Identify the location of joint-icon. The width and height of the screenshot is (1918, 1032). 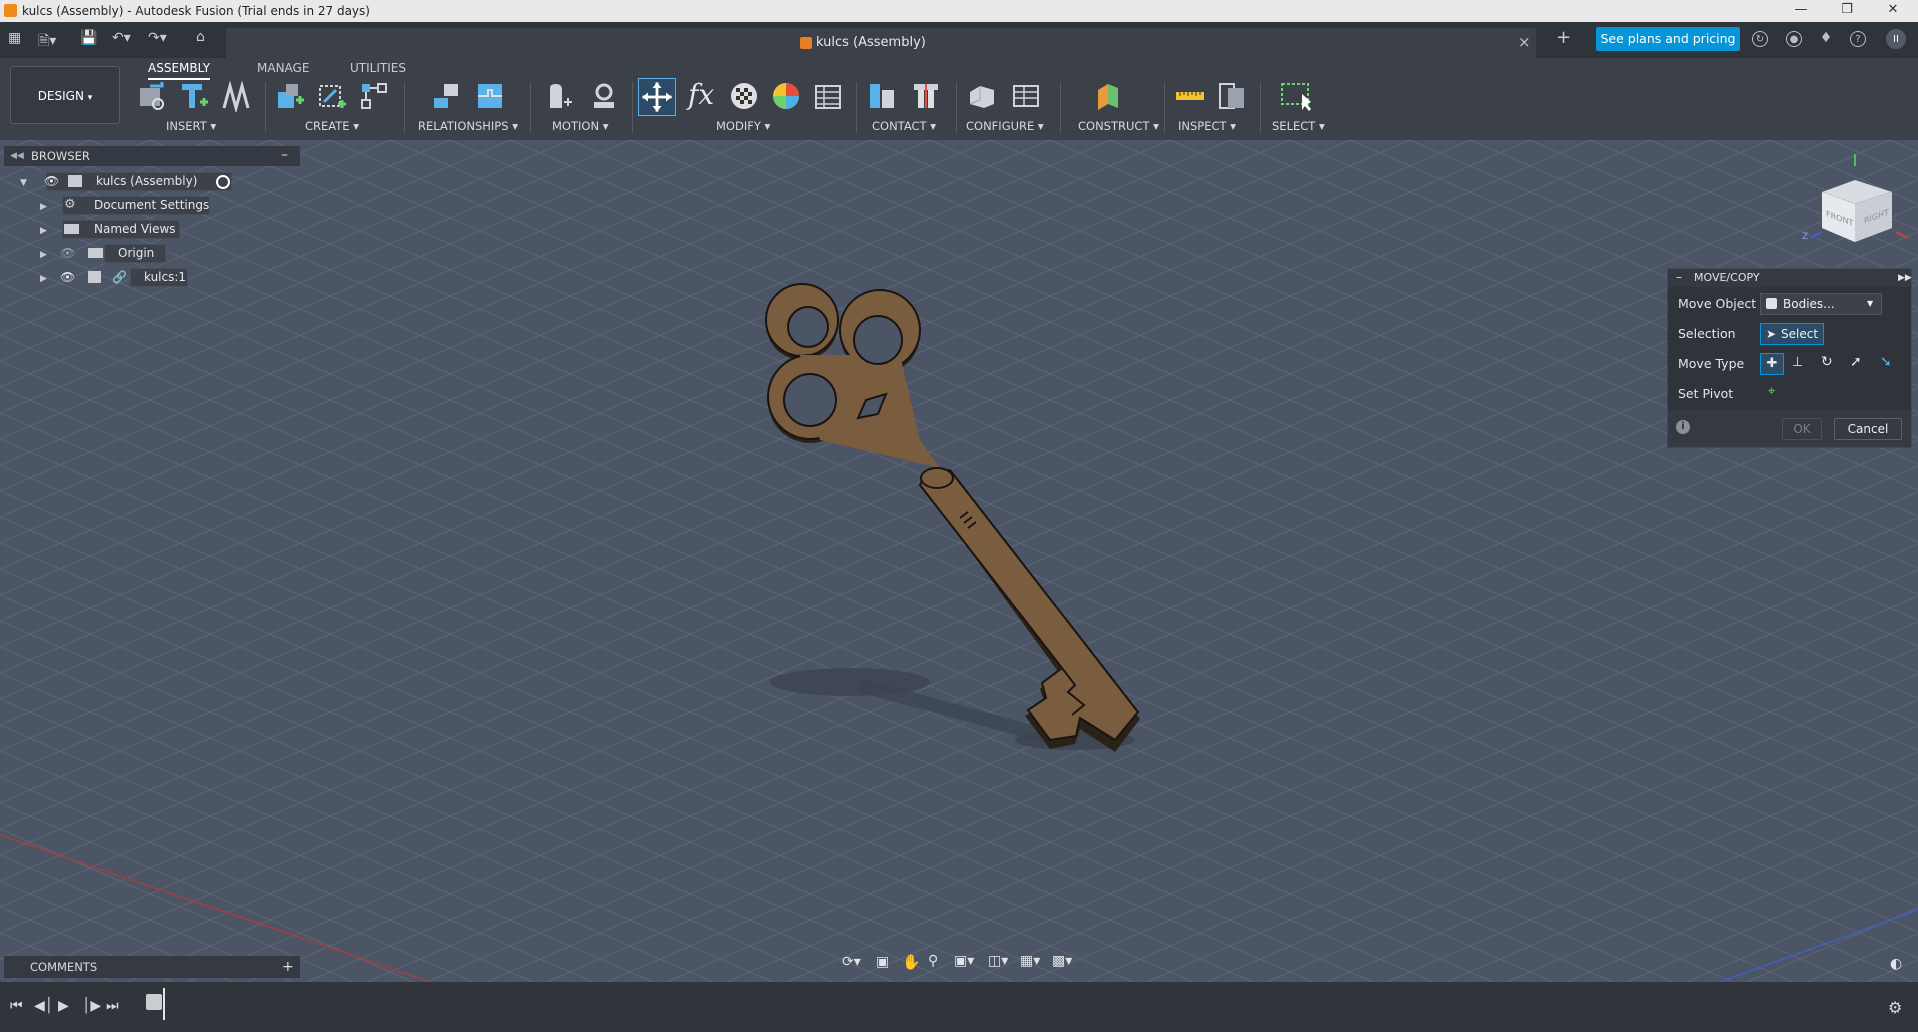
(446, 96).